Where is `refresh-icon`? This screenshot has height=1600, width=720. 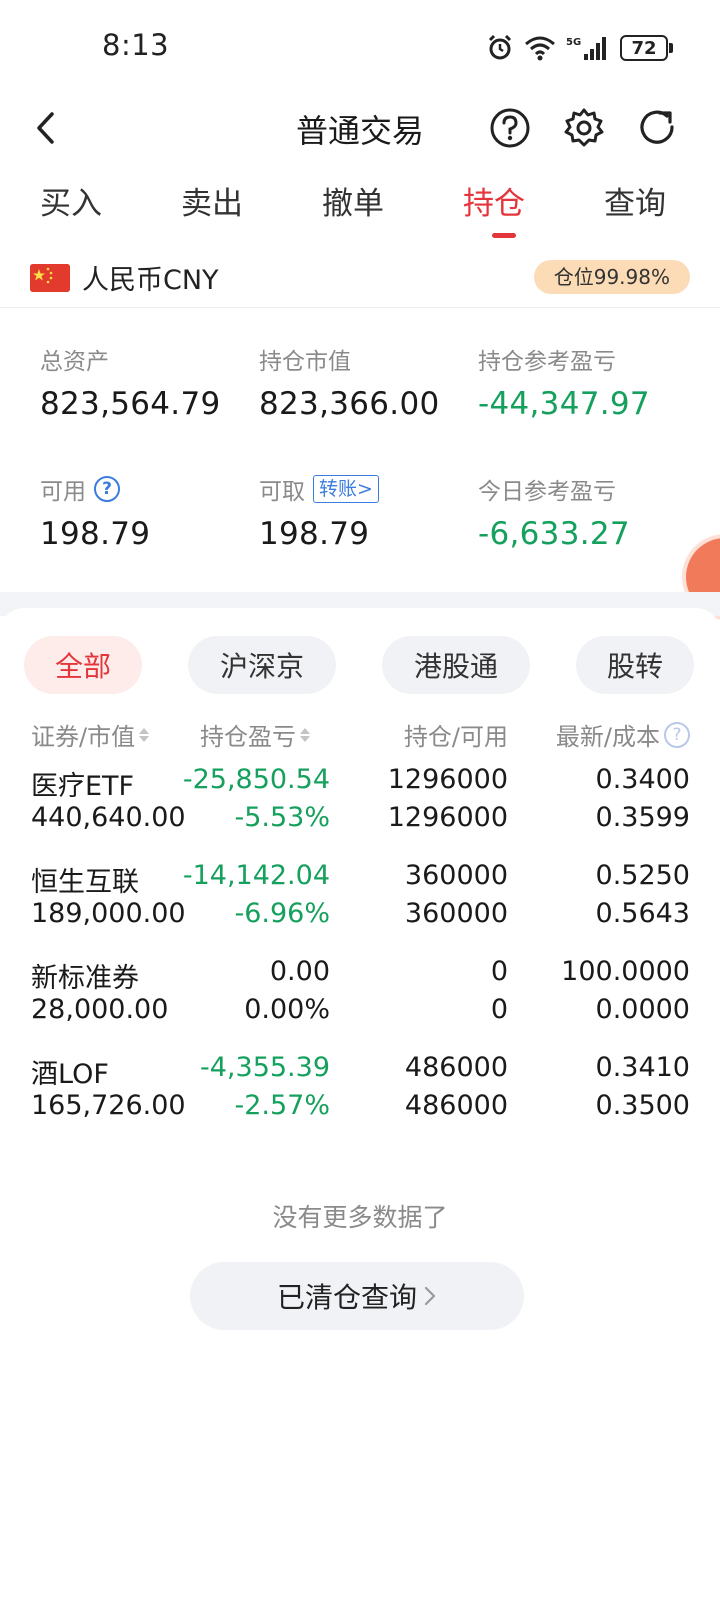 refresh-icon is located at coordinates (657, 127).